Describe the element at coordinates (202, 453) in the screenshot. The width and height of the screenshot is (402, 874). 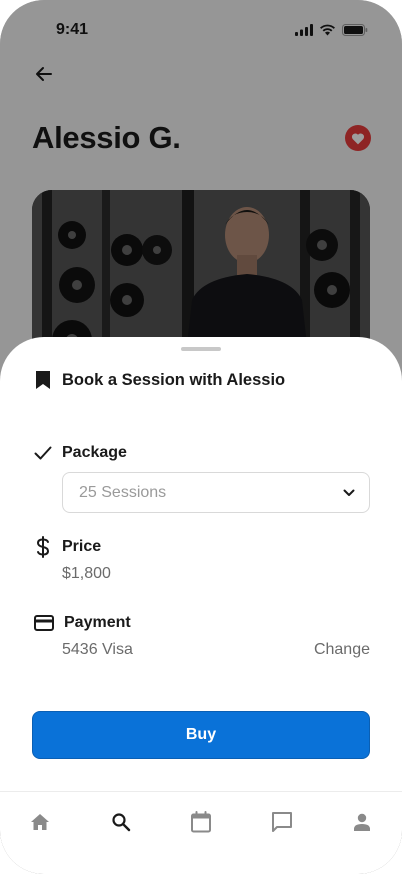
I see `package-header: Package` at that location.